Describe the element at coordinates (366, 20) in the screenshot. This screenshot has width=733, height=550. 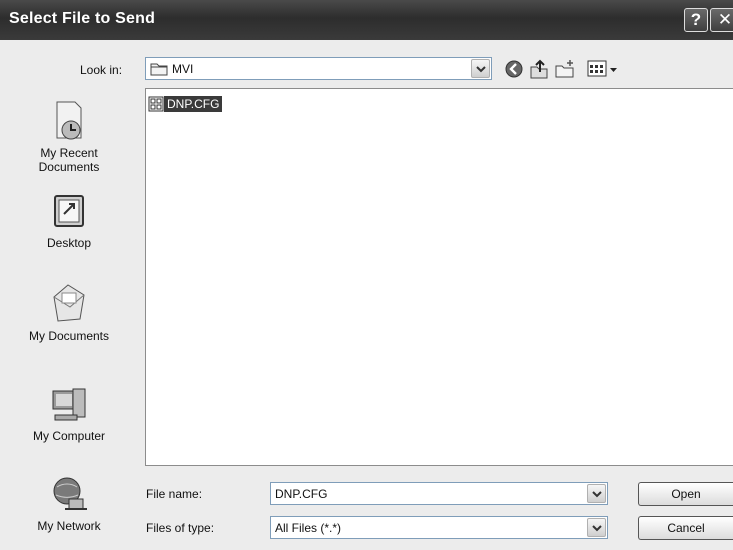
I see `title-bar: Select File to Send ? ✕` at that location.